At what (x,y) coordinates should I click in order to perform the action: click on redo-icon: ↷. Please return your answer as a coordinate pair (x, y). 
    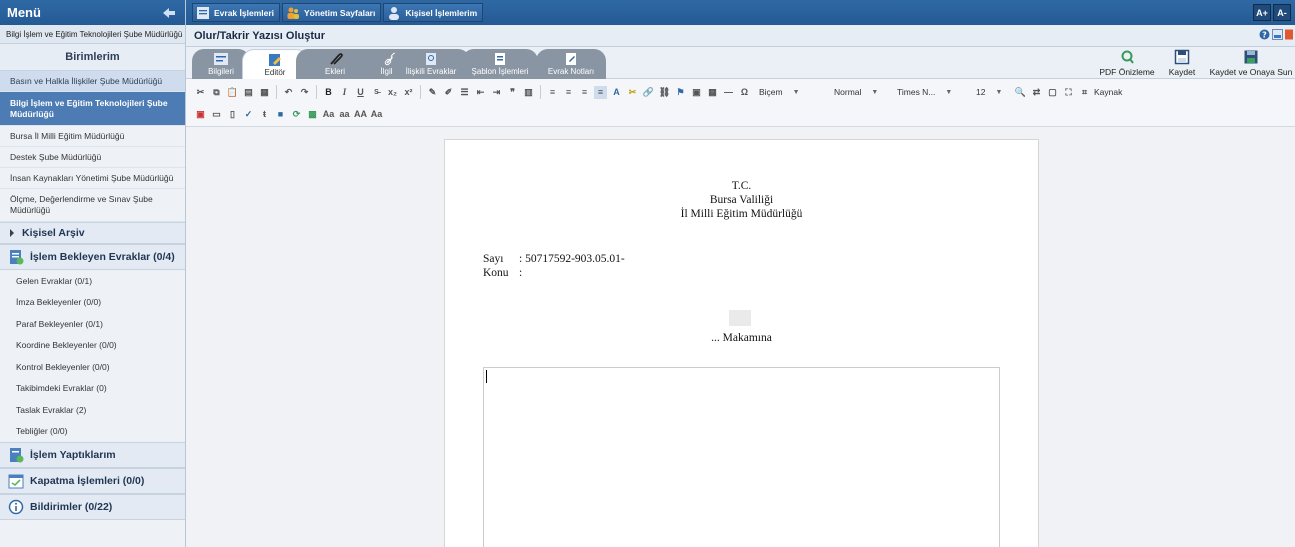
    Looking at the image, I should click on (304, 92).